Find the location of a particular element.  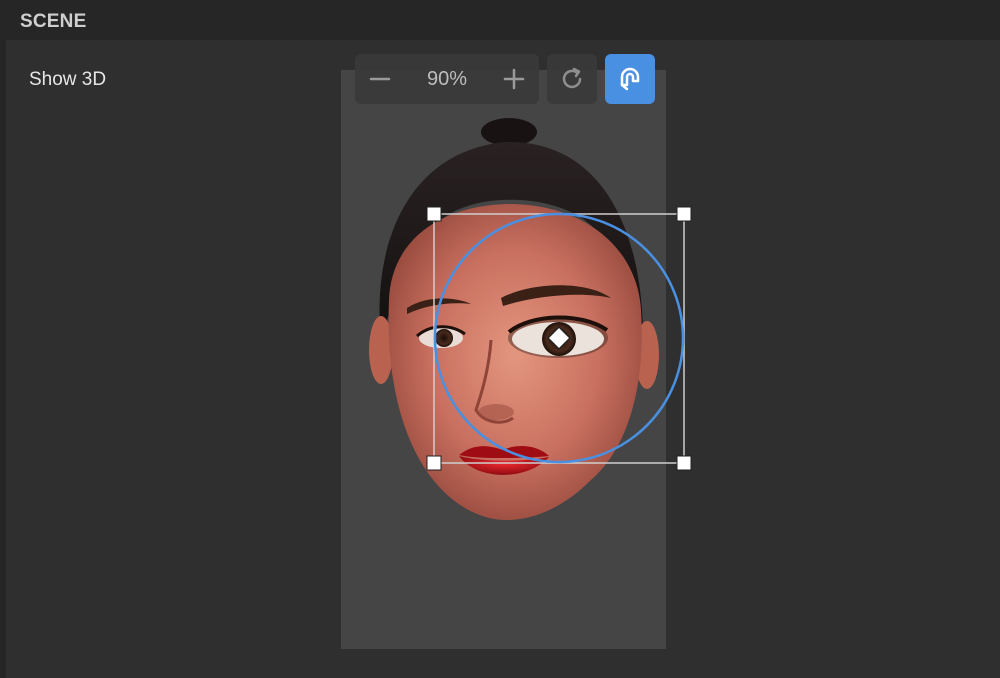

resize-handle-top-left is located at coordinates (434, 214).